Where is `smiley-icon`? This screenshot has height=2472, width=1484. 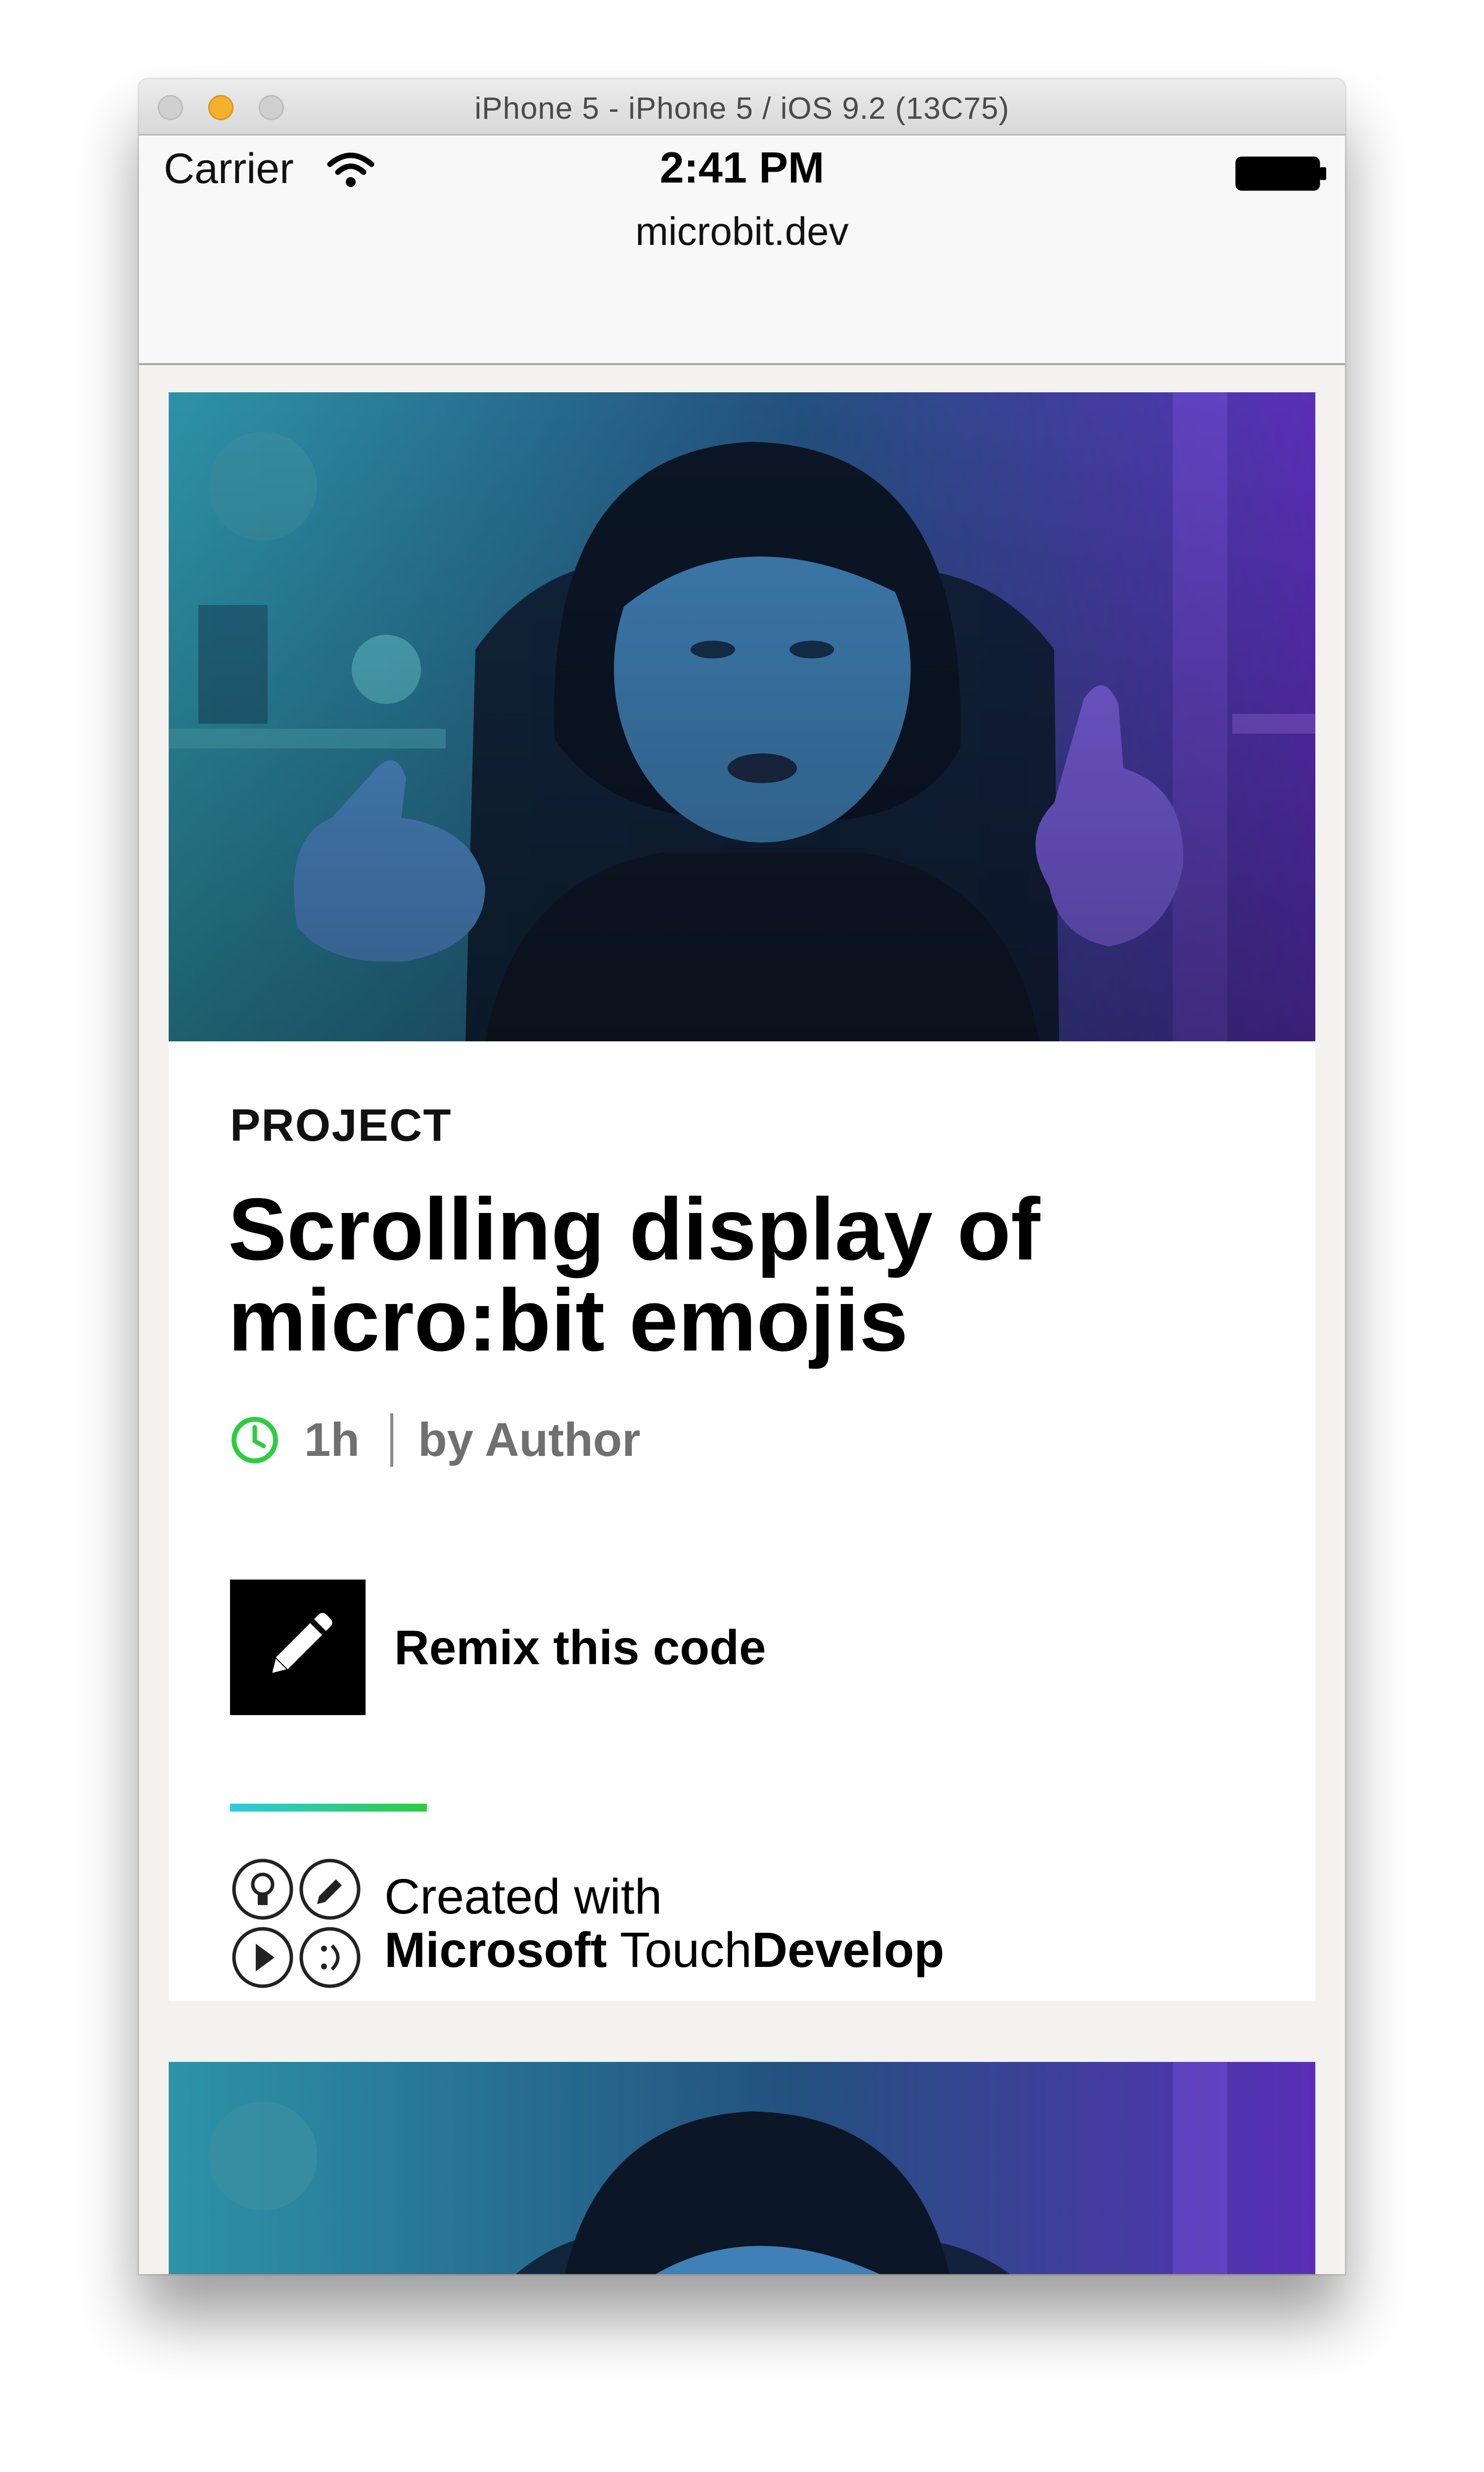 smiley-icon is located at coordinates (330, 1957).